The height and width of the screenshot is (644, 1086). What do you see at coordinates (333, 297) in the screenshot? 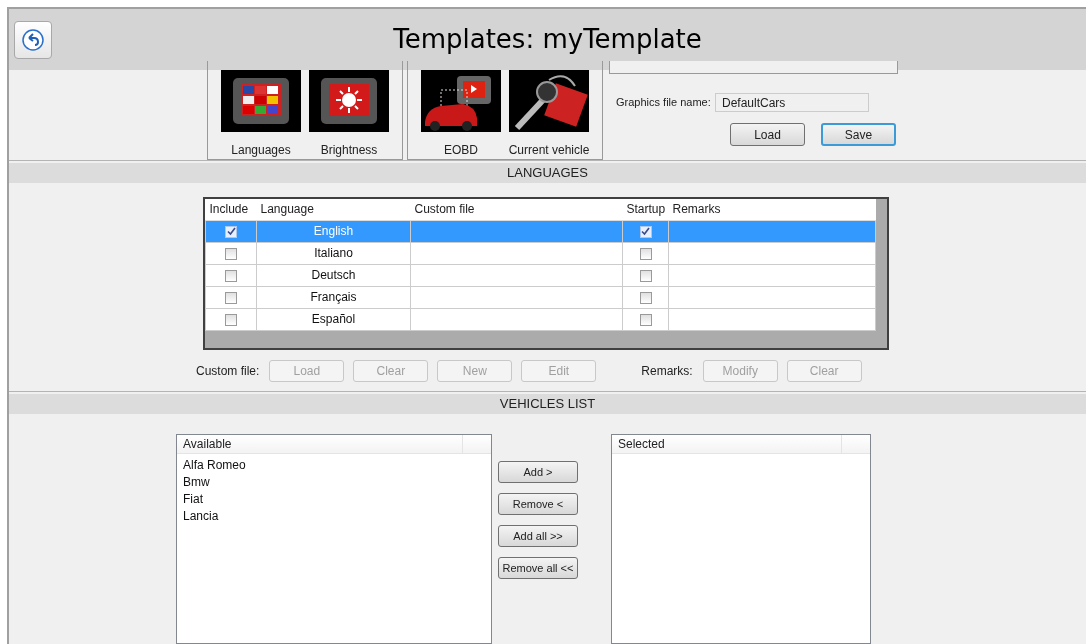
I see `table-cell: Français` at bounding box center [333, 297].